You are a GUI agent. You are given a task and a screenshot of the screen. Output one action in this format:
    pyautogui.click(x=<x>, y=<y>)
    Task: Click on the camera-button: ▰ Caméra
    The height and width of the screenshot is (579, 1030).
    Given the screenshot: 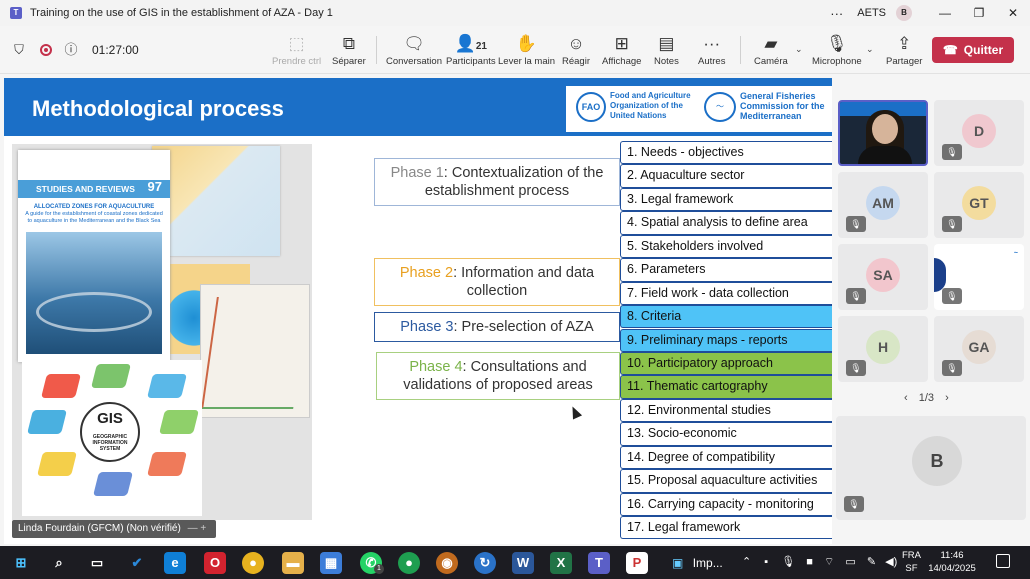 What is the action you would take?
    pyautogui.click(x=771, y=50)
    